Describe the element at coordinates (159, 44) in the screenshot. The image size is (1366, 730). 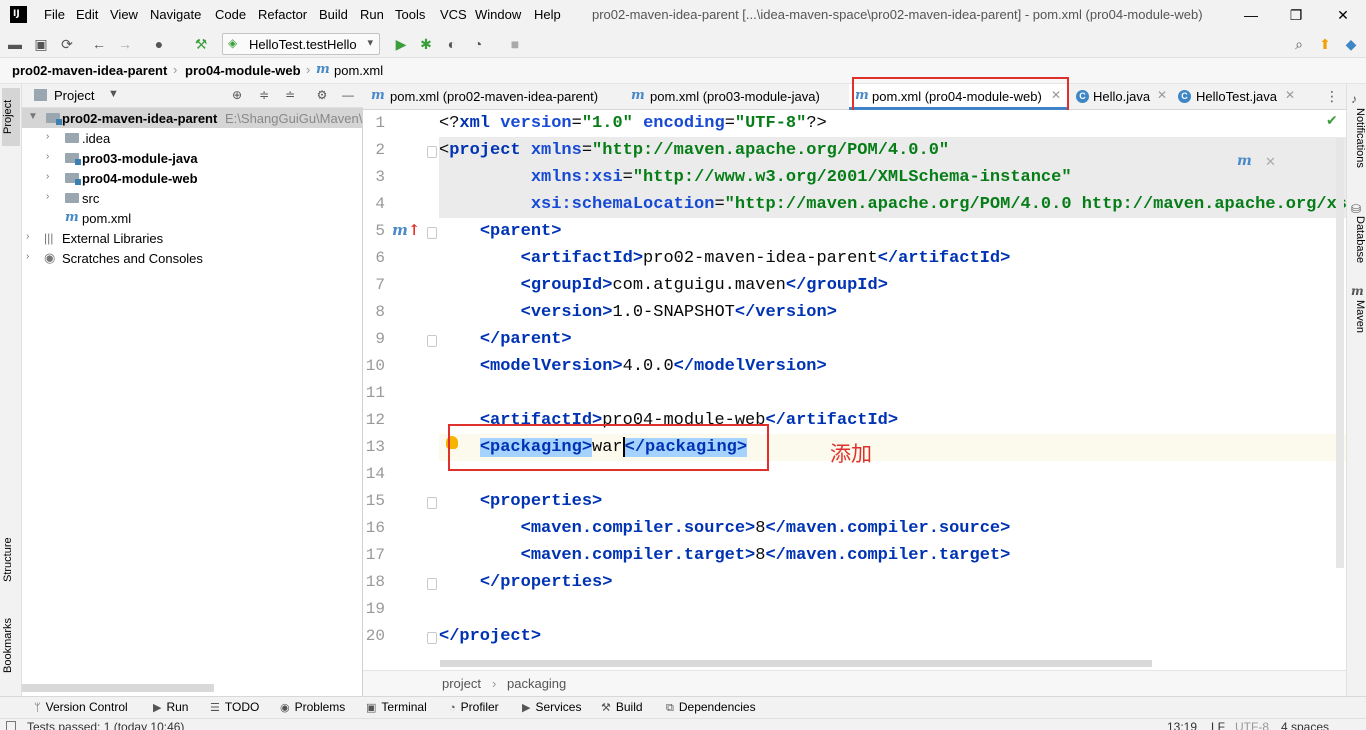
I see `user-icon: ●` at that location.